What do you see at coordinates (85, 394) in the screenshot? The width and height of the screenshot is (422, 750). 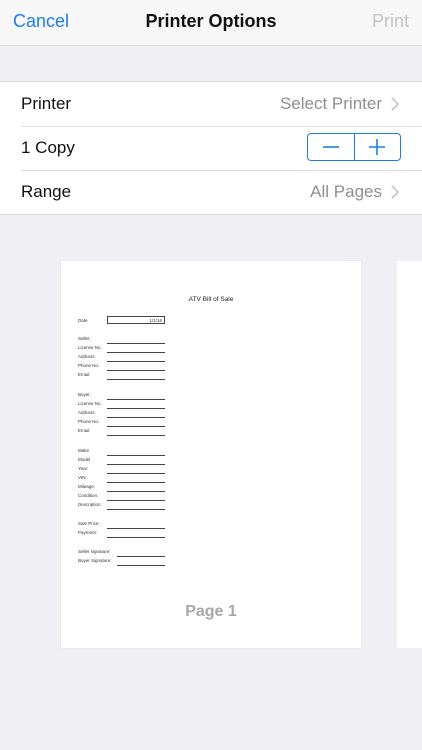 I see `form-field-label: Buyer:` at bounding box center [85, 394].